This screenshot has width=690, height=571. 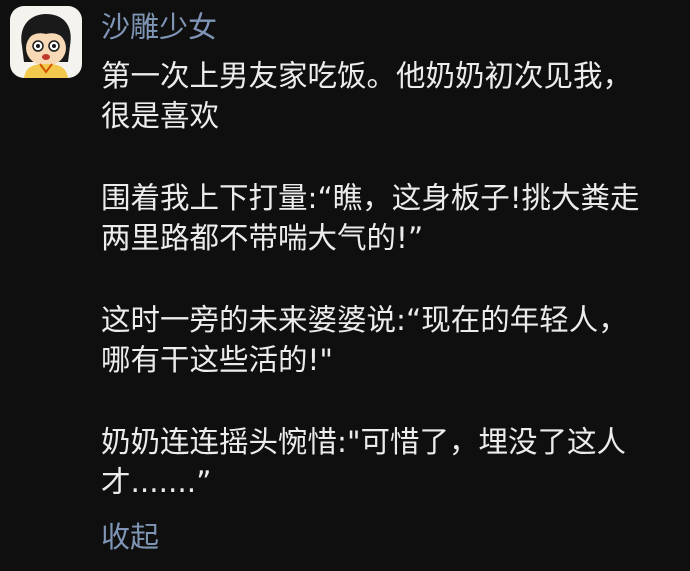 I want to click on username: 沙雕少女, so click(x=159, y=27).